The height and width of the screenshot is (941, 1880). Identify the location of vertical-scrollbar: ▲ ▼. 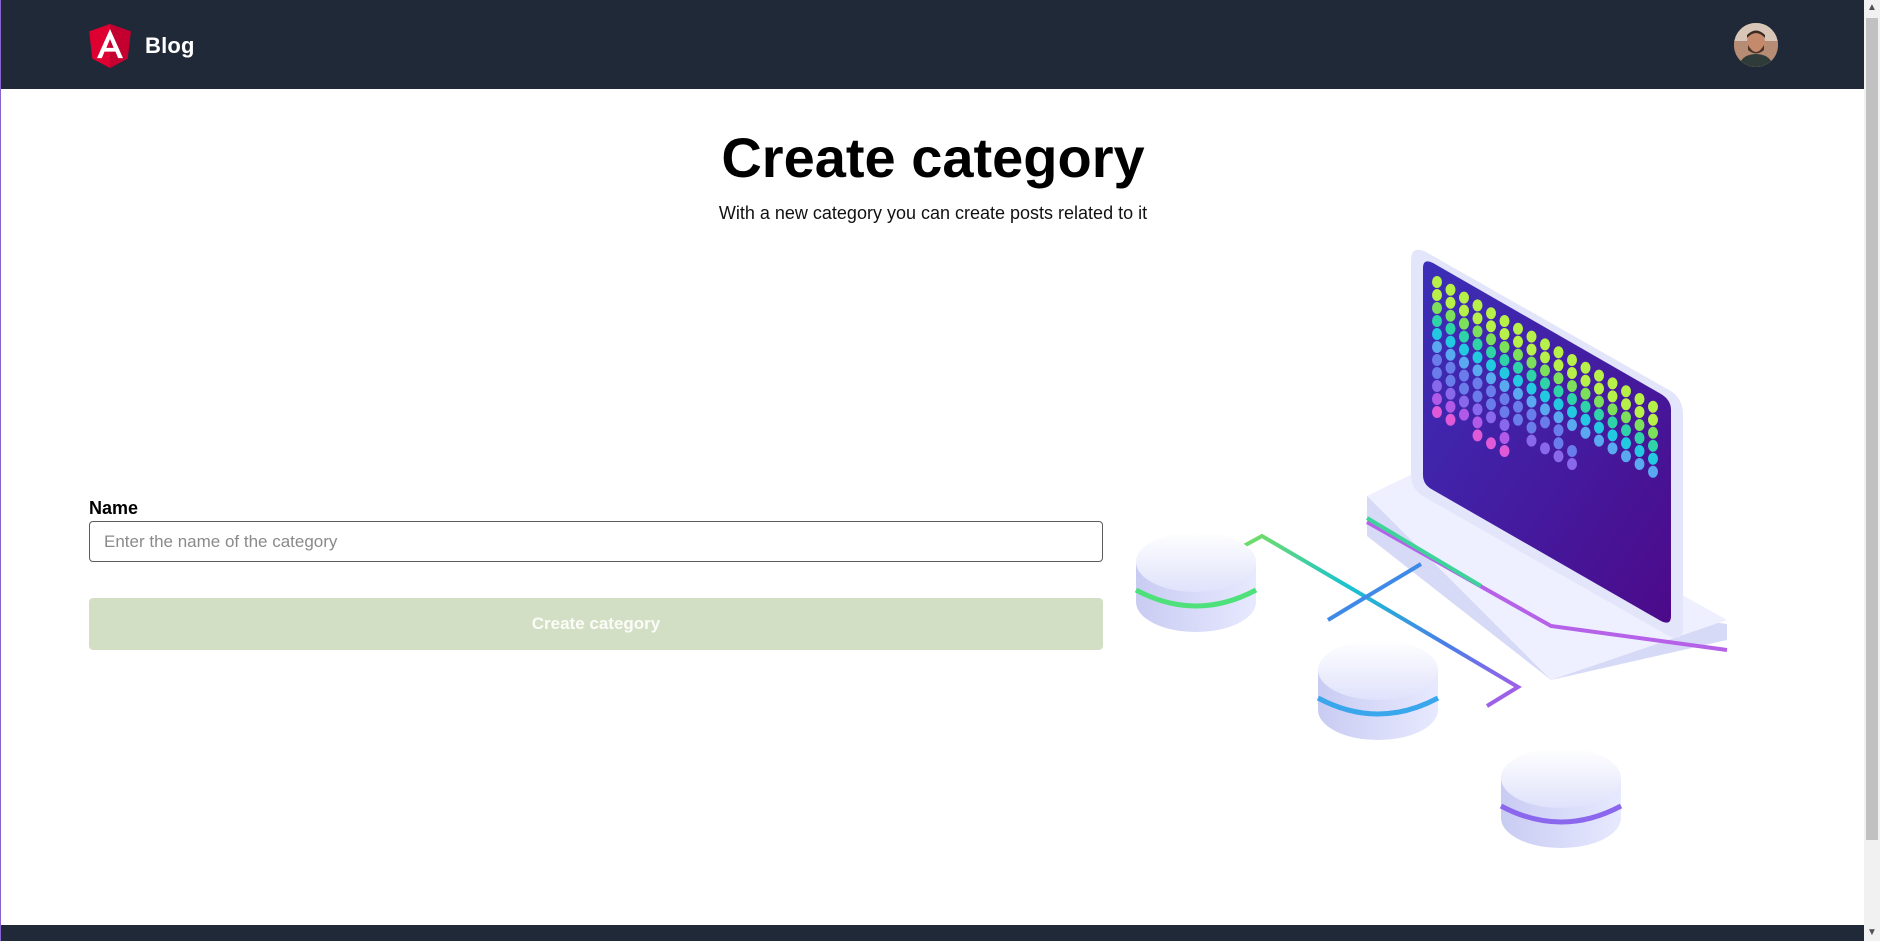
(1872, 470).